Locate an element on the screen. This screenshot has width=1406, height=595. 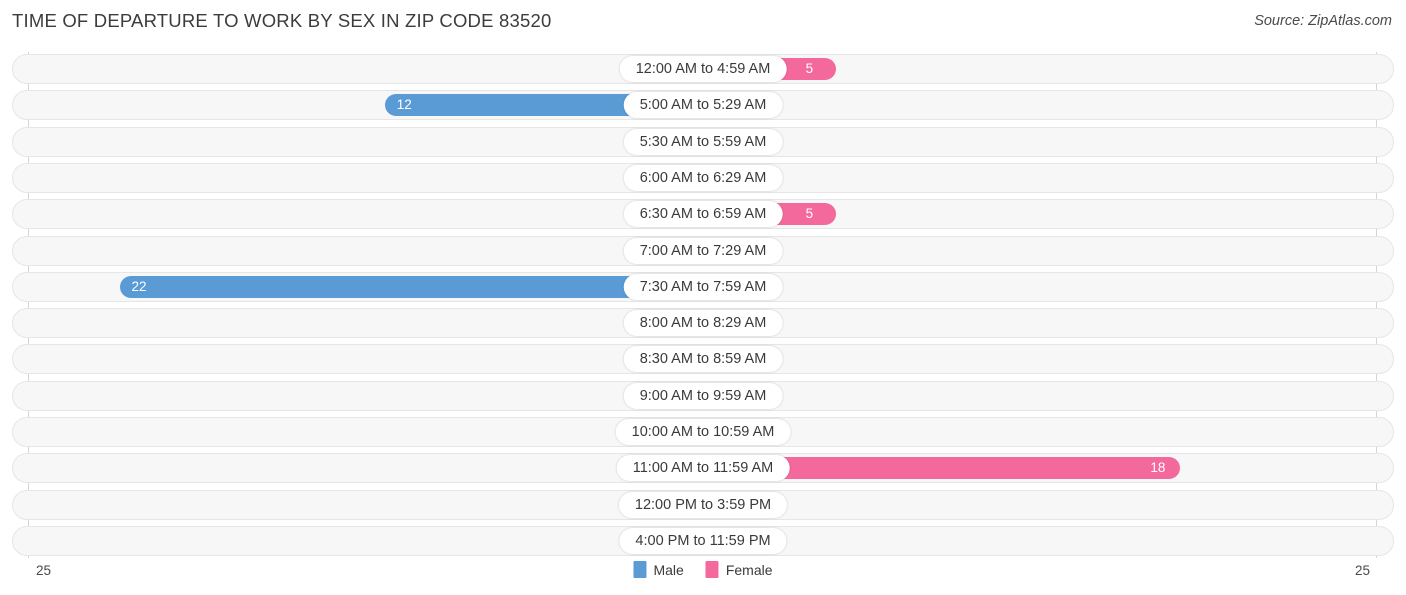
table-row: 004:00 PM to 11:59 PM is located at coordinates (703, 540).